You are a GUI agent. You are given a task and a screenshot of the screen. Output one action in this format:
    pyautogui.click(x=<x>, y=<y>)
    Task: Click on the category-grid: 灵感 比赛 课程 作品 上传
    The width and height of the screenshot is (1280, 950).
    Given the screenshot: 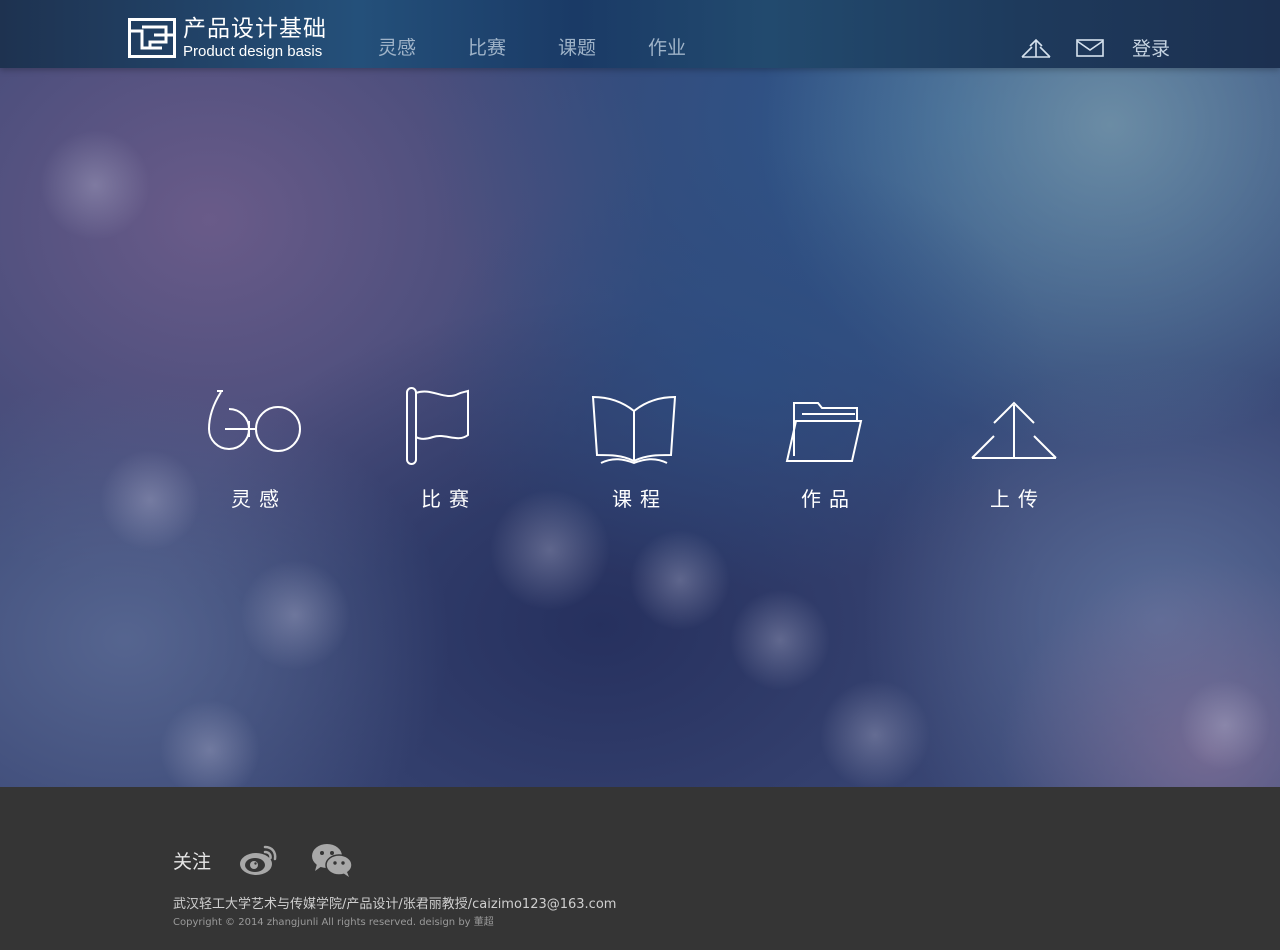 What is the action you would take?
    pyautogui.click(x=640, y=455)
    